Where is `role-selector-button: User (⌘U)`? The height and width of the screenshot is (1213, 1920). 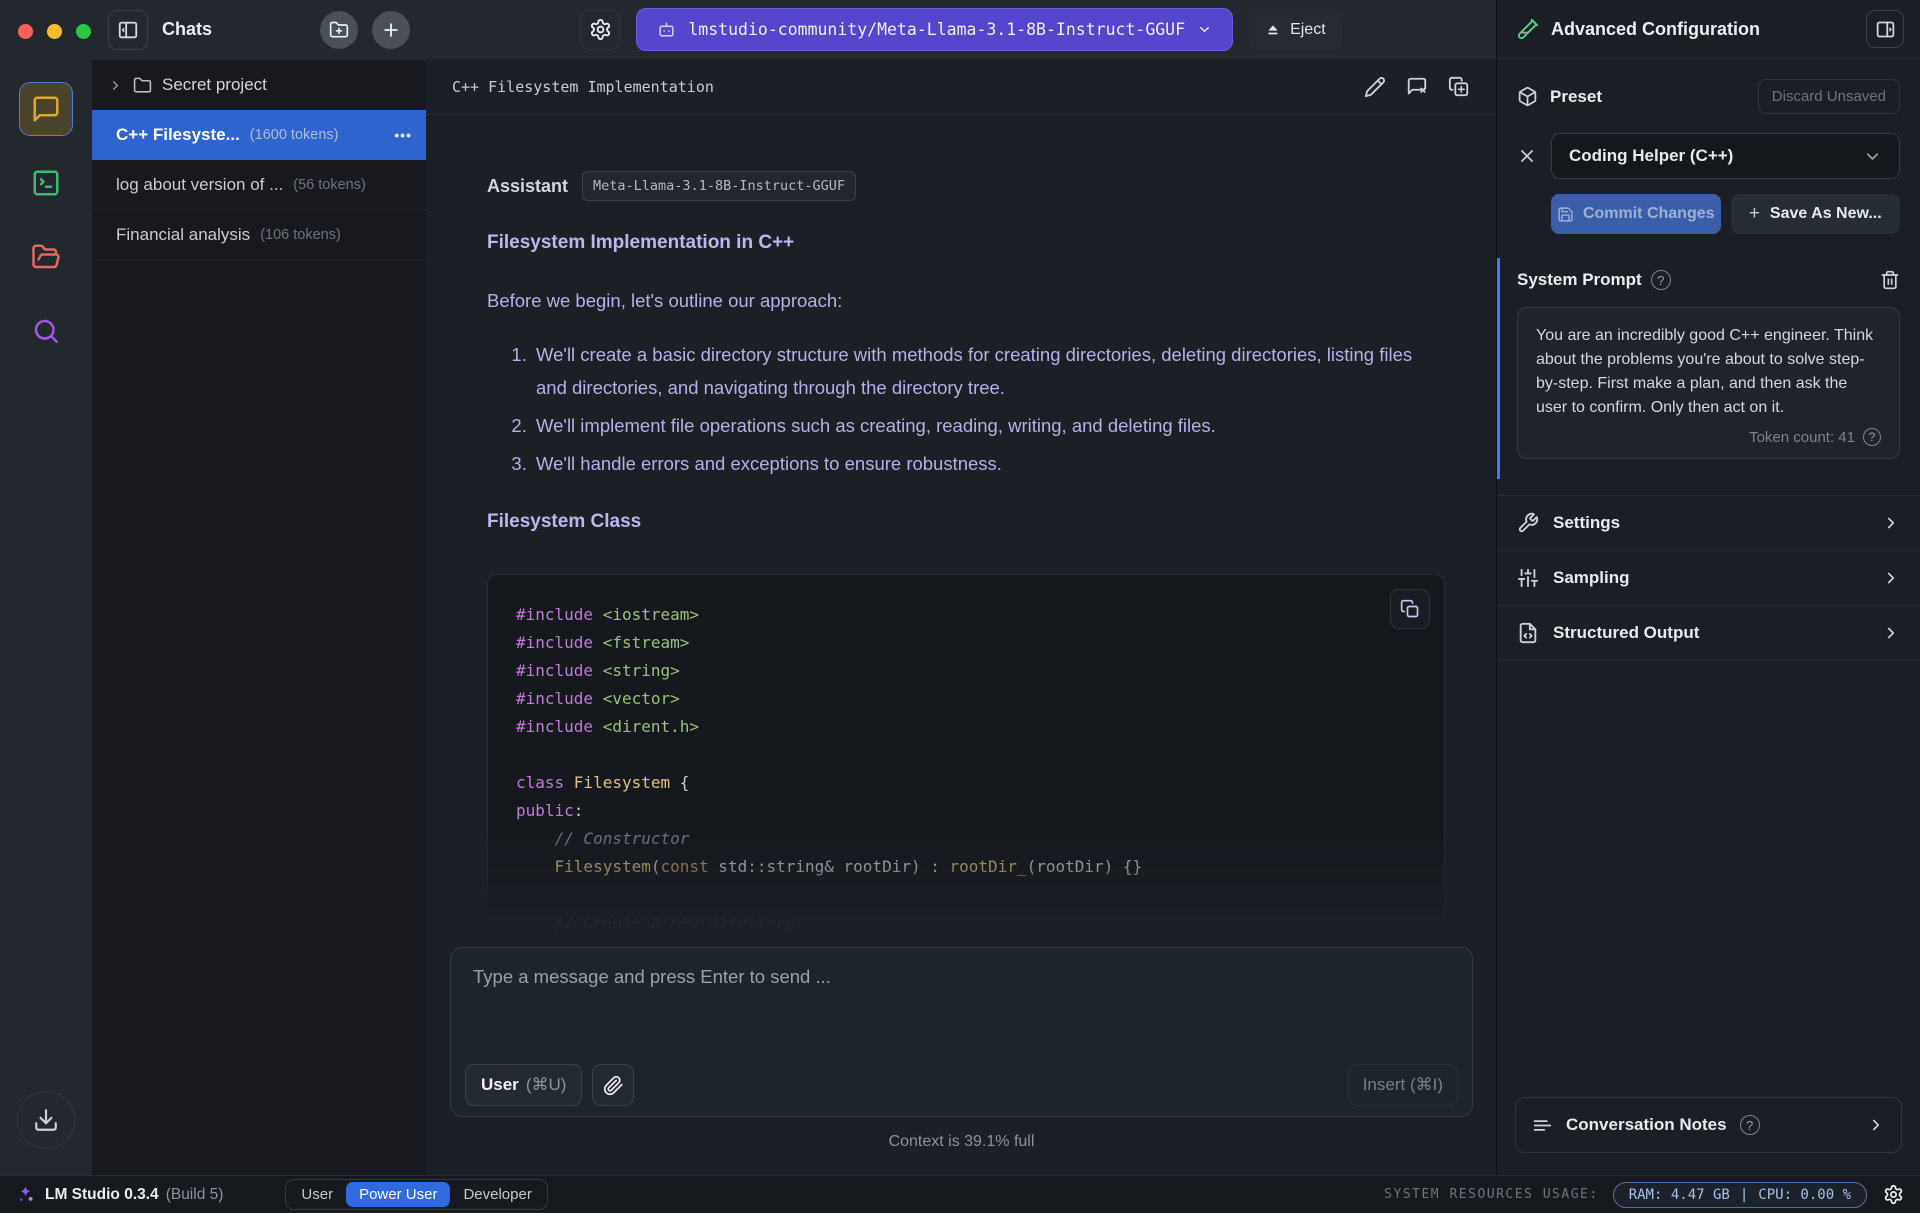 role-selector-button: User (⌘U) is located at coordinates (524, 1085).